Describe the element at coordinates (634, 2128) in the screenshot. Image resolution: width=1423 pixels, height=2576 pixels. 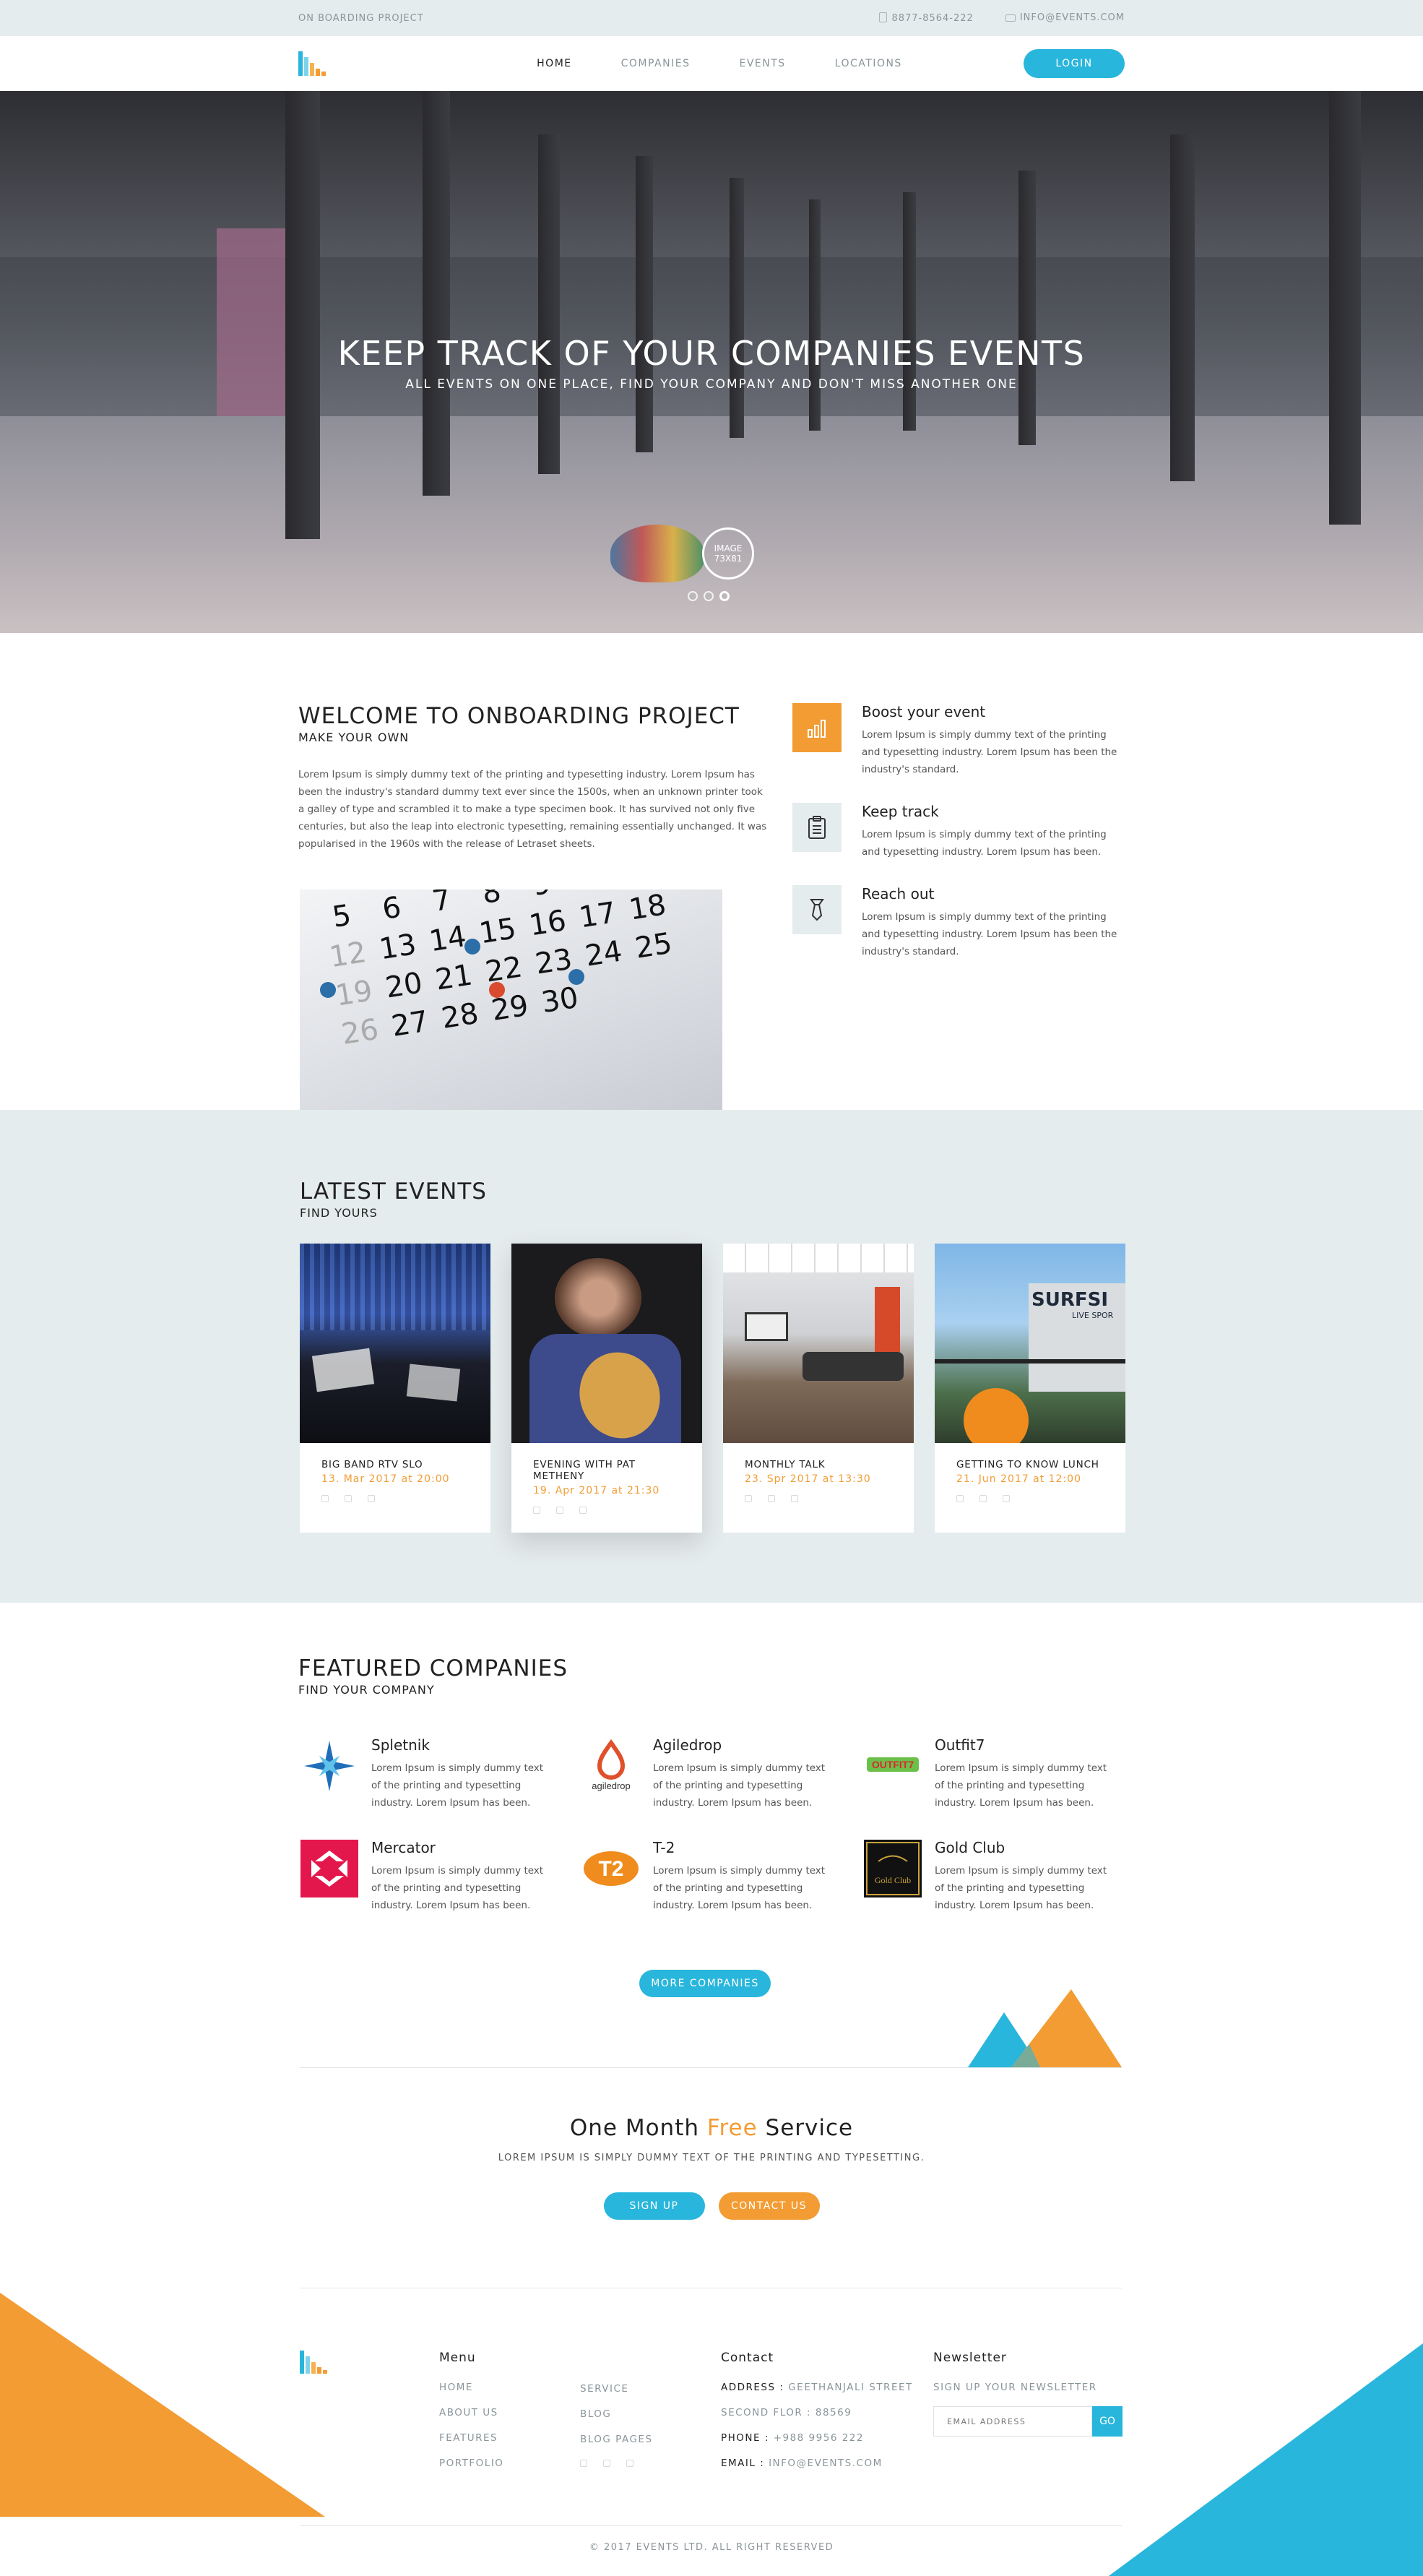
I see `cta-title-a: One Month` at that location.